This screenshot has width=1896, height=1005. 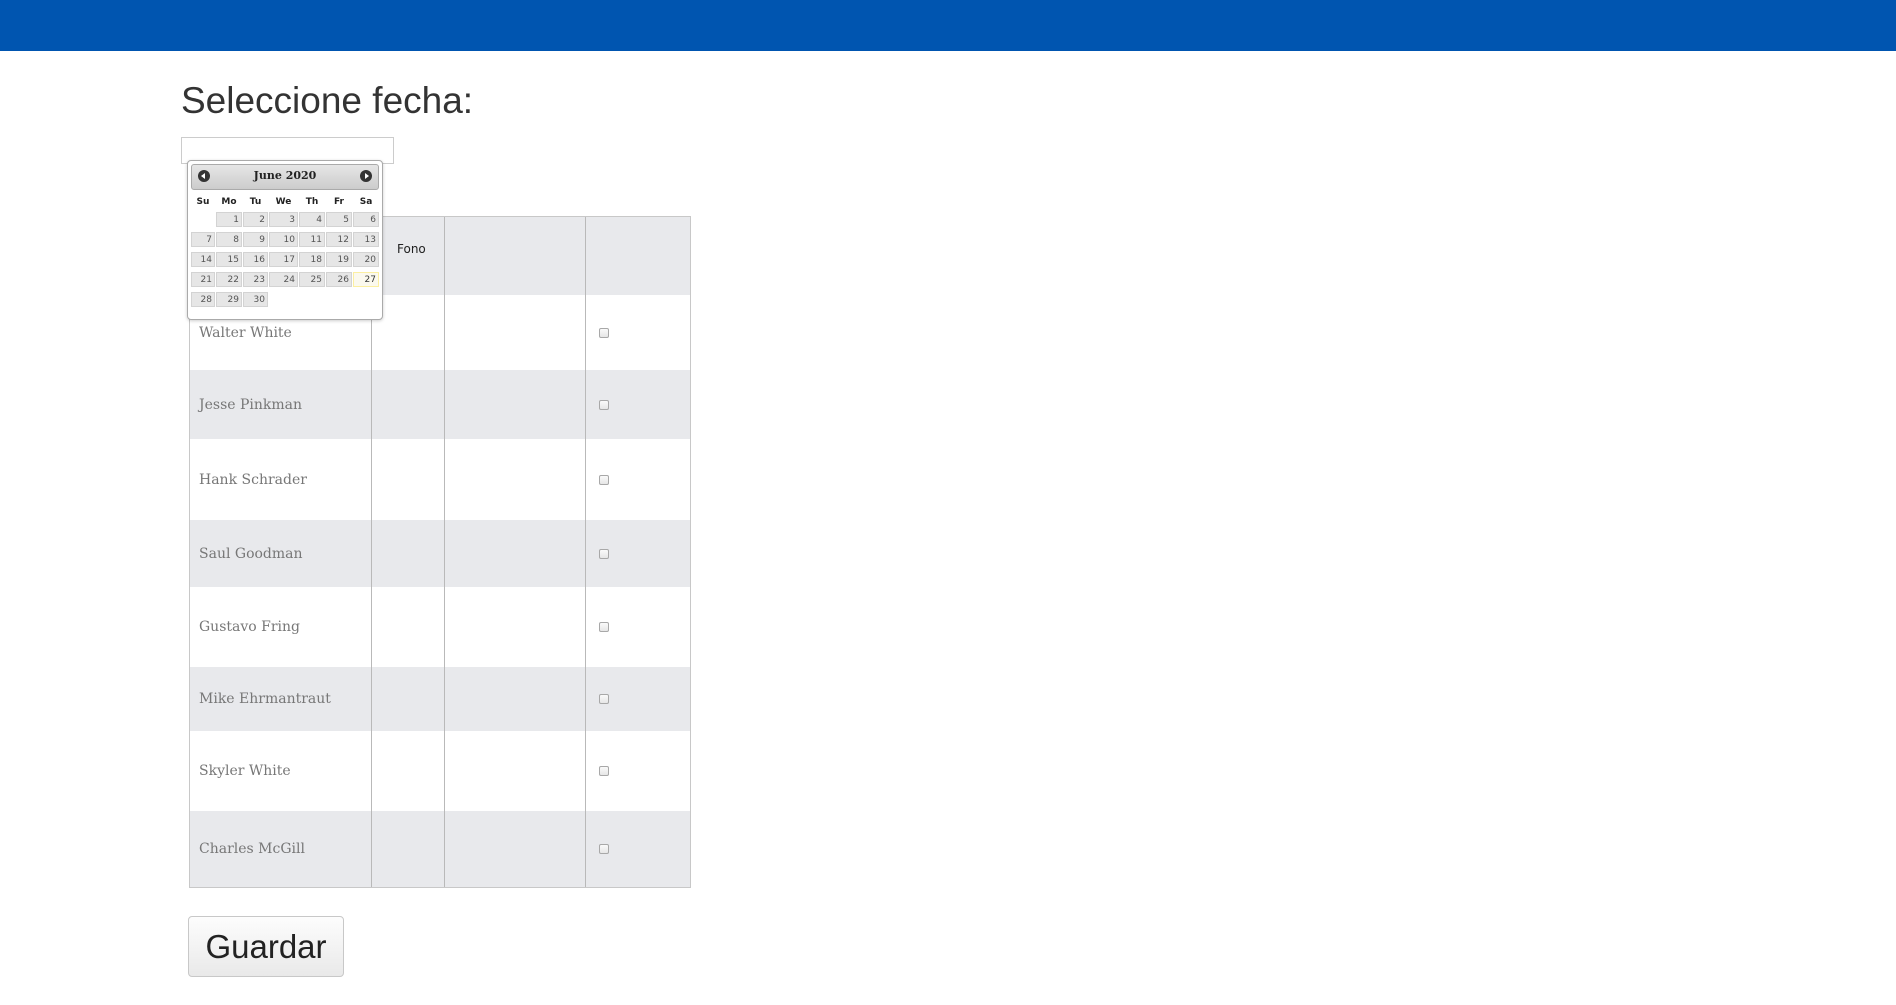 I want to click on calendar-day: 15, so click(x=229, y=259).